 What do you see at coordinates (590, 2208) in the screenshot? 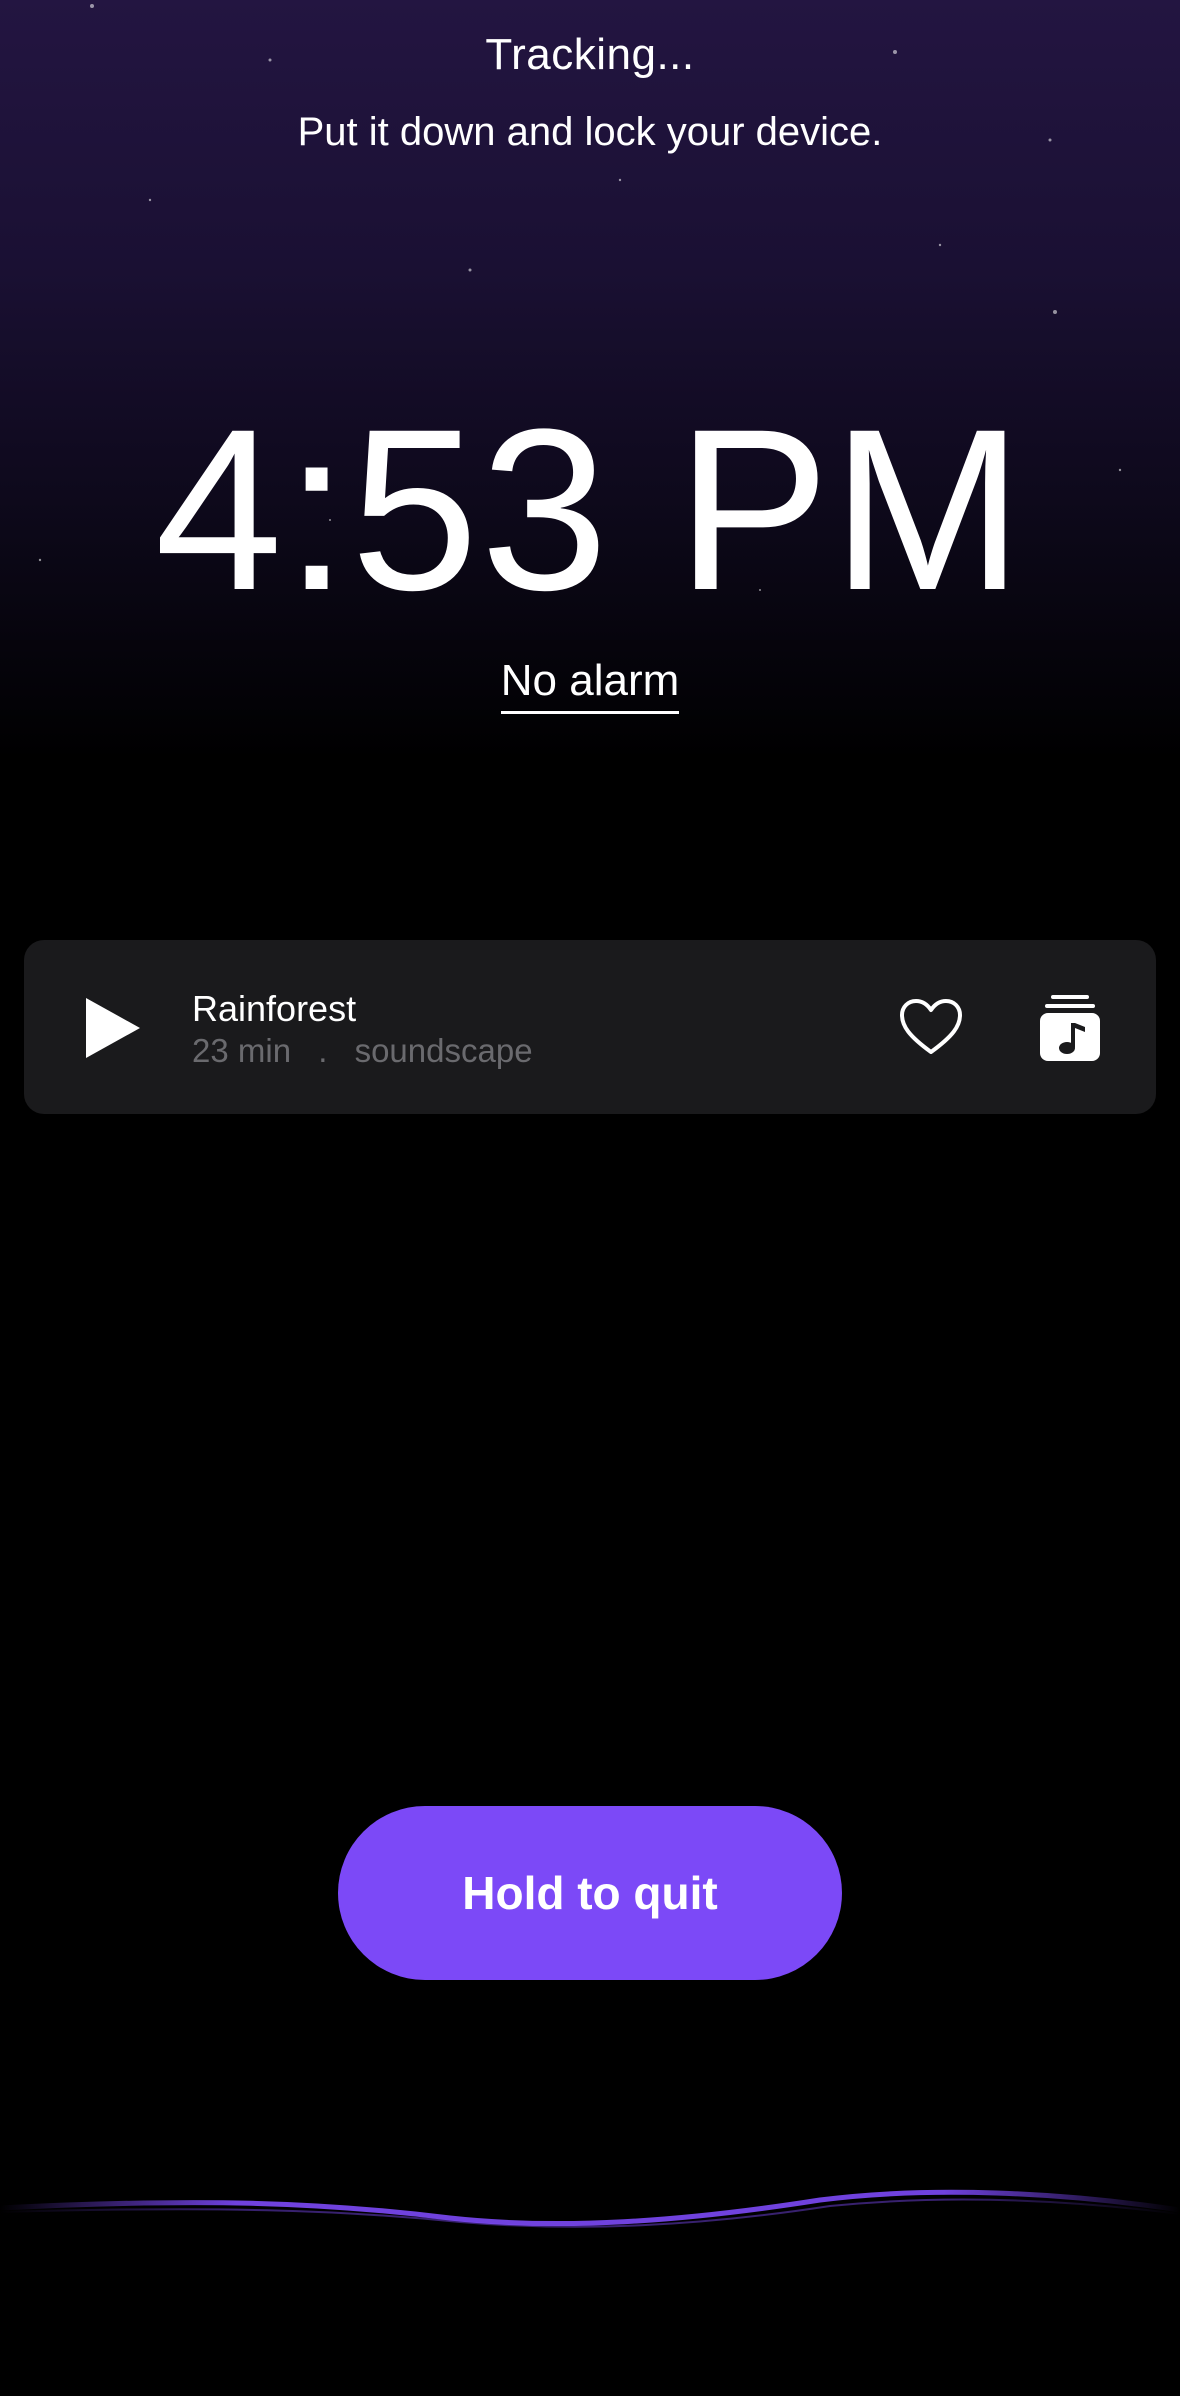
I see `sound-wave-decoration` at bounding box center [590, 2208].